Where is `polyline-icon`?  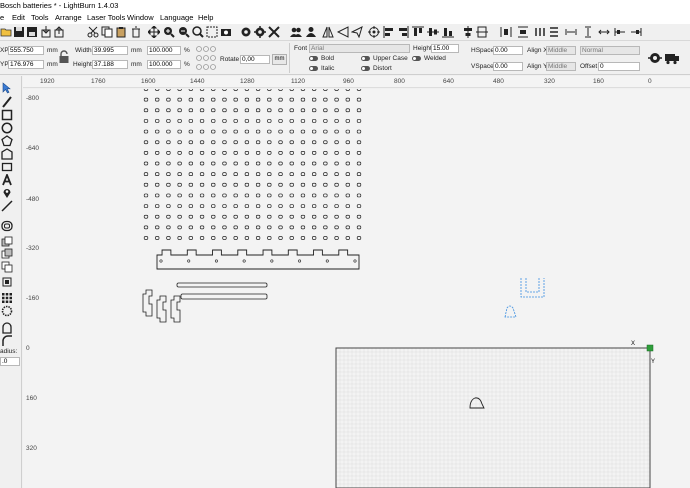 polyline-icon is located at coordinates (7, 154).